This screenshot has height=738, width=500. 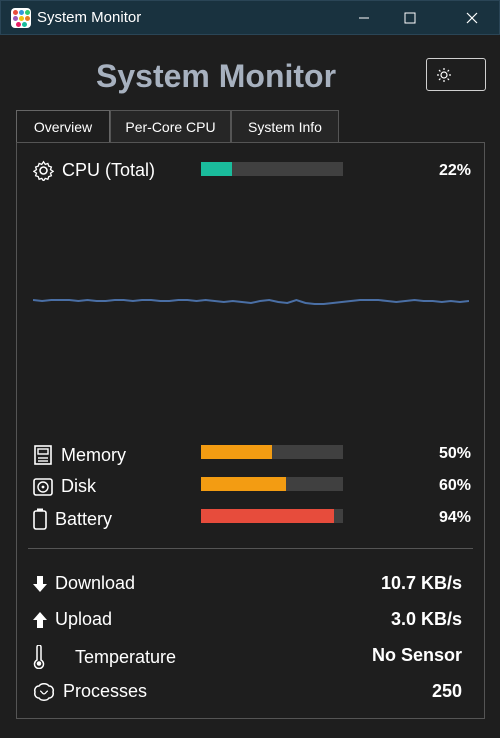 I want to click on temperature-value: No Sensor, so click(x=416, y=655).